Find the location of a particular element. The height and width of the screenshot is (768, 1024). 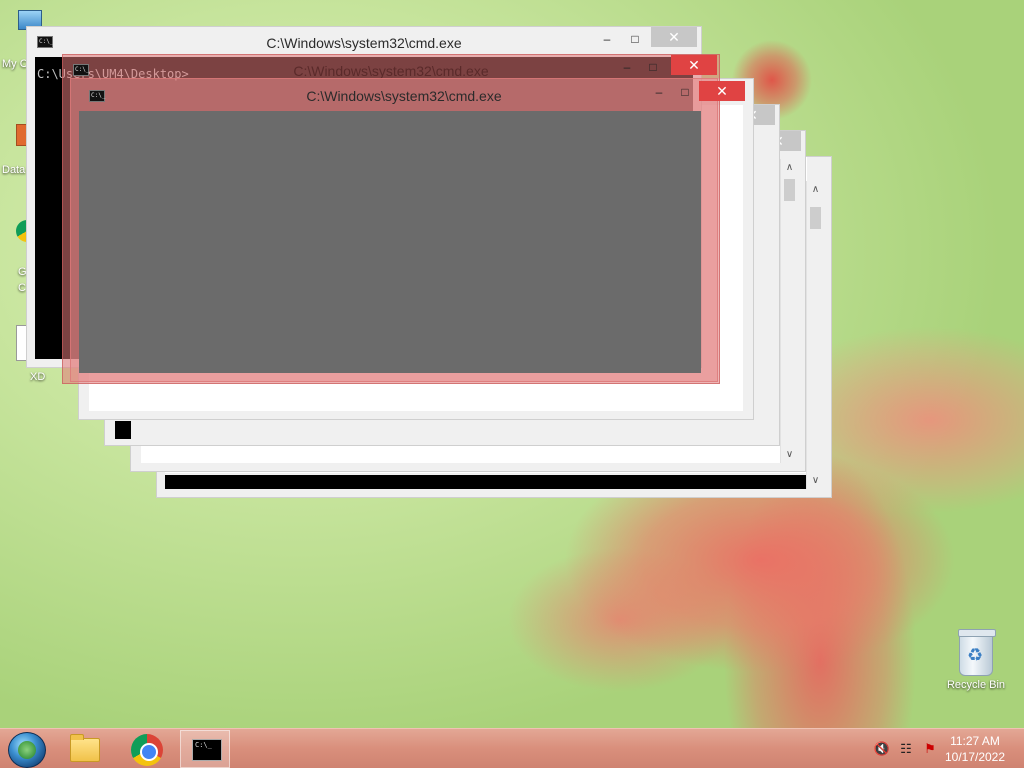

network-icon: ☷ is located at coordinates (906, 749).